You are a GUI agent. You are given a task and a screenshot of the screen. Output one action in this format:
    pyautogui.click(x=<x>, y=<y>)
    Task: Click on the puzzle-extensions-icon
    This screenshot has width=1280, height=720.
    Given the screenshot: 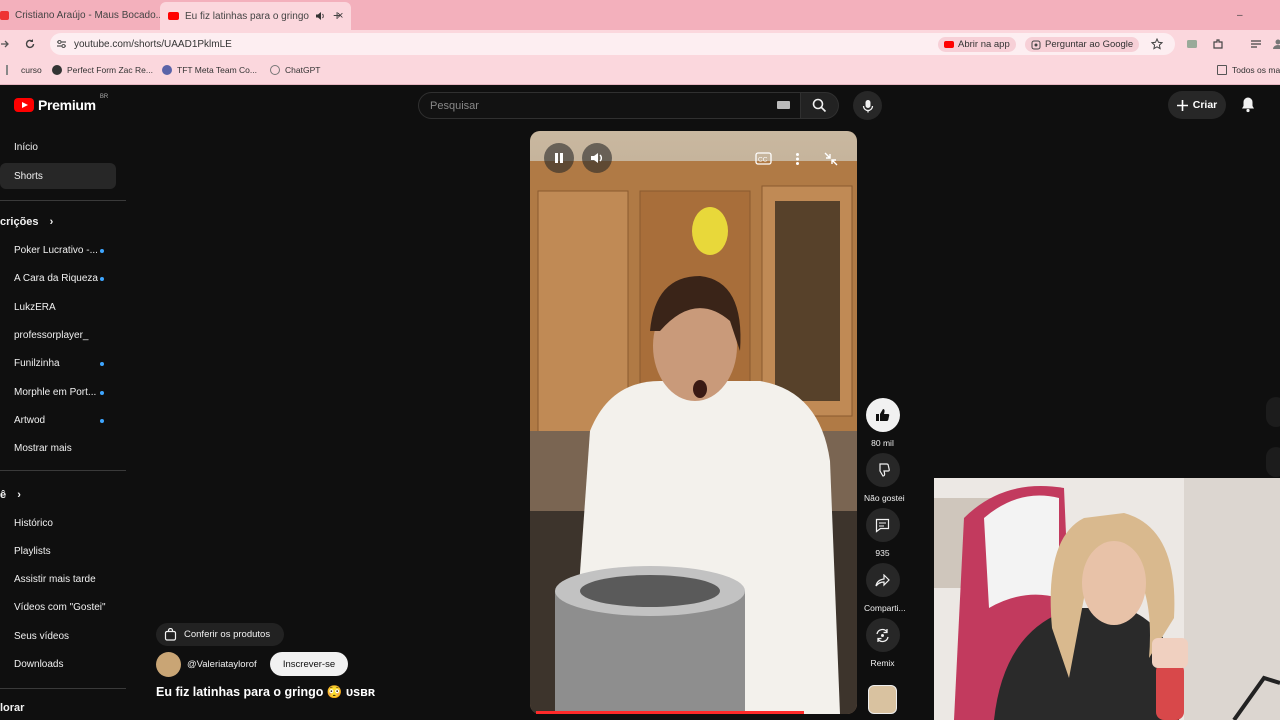 What is the action you would take?
    pyautogui.click(x=1218, y=44)
    